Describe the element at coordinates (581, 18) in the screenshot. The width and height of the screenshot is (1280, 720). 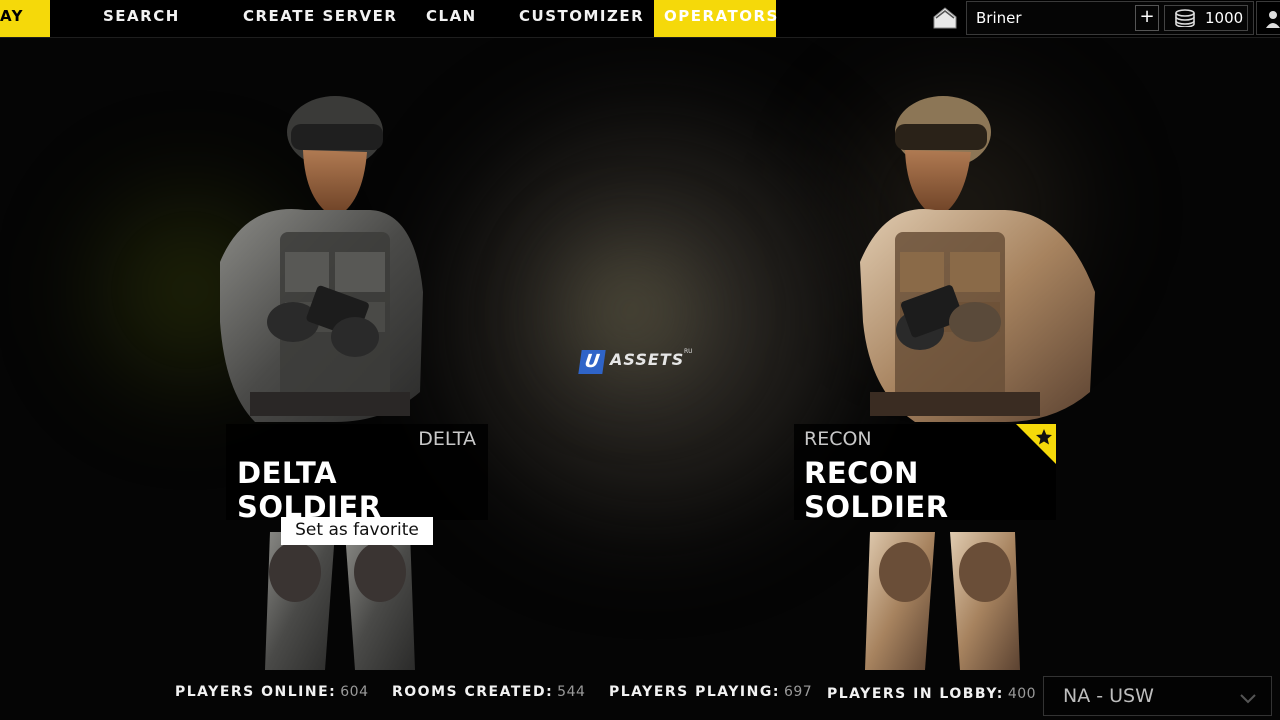
I see `tab-customizer: CUSTOMIZER` at that location.